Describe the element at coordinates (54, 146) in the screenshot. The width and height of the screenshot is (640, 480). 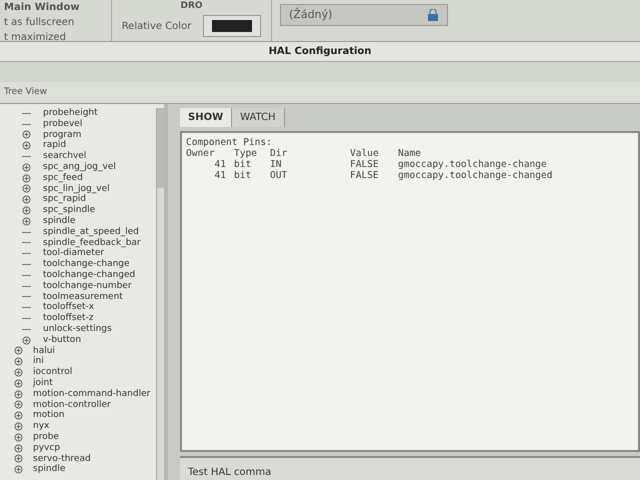
I see `tree-item: rapid` at that location.